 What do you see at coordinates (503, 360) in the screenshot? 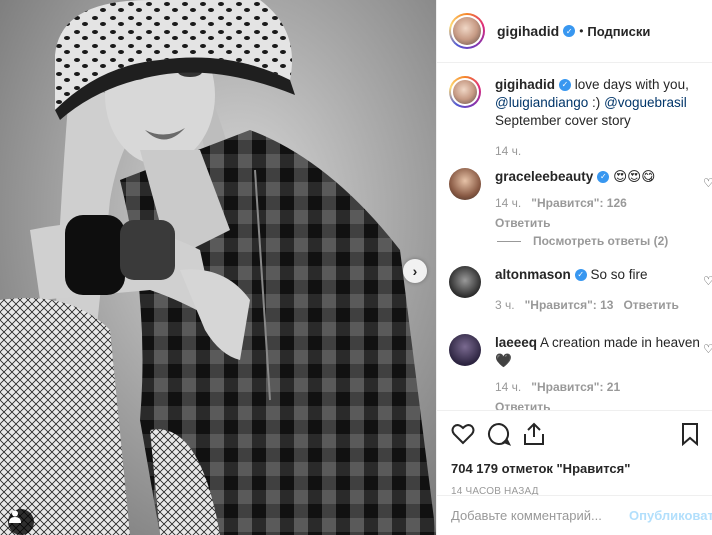
I see `comment-text: 🖤` at bounding box center [503, 360].